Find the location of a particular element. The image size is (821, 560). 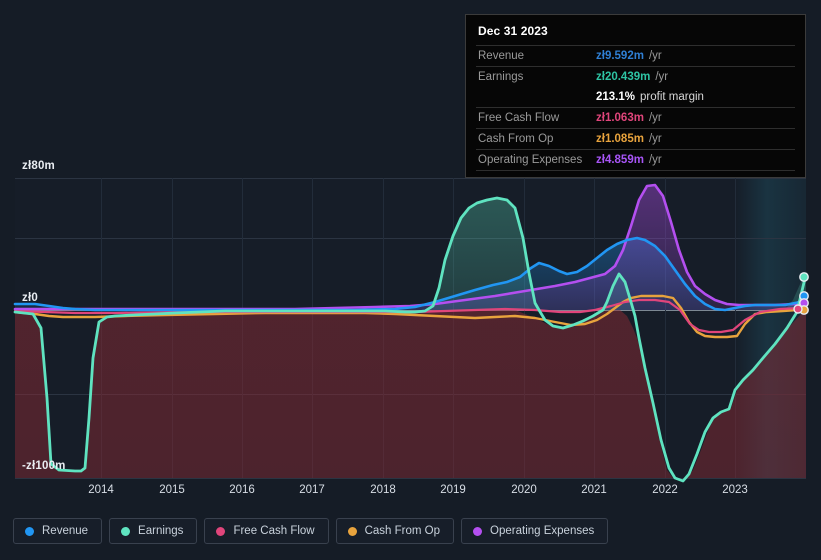

x-axis-tick-2023: 2023 is located at coordinates (735, 490).